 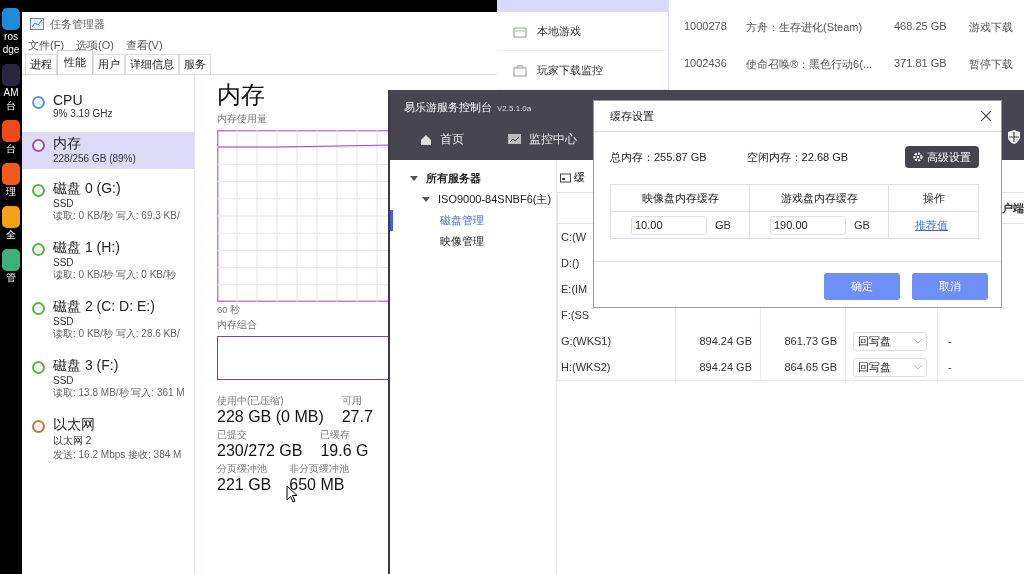 What do you see at coordinates (805, 27) in the screenshot?
I see `game-name: 方舟：生存进化(Steam)` at bounding box center [805, 27].